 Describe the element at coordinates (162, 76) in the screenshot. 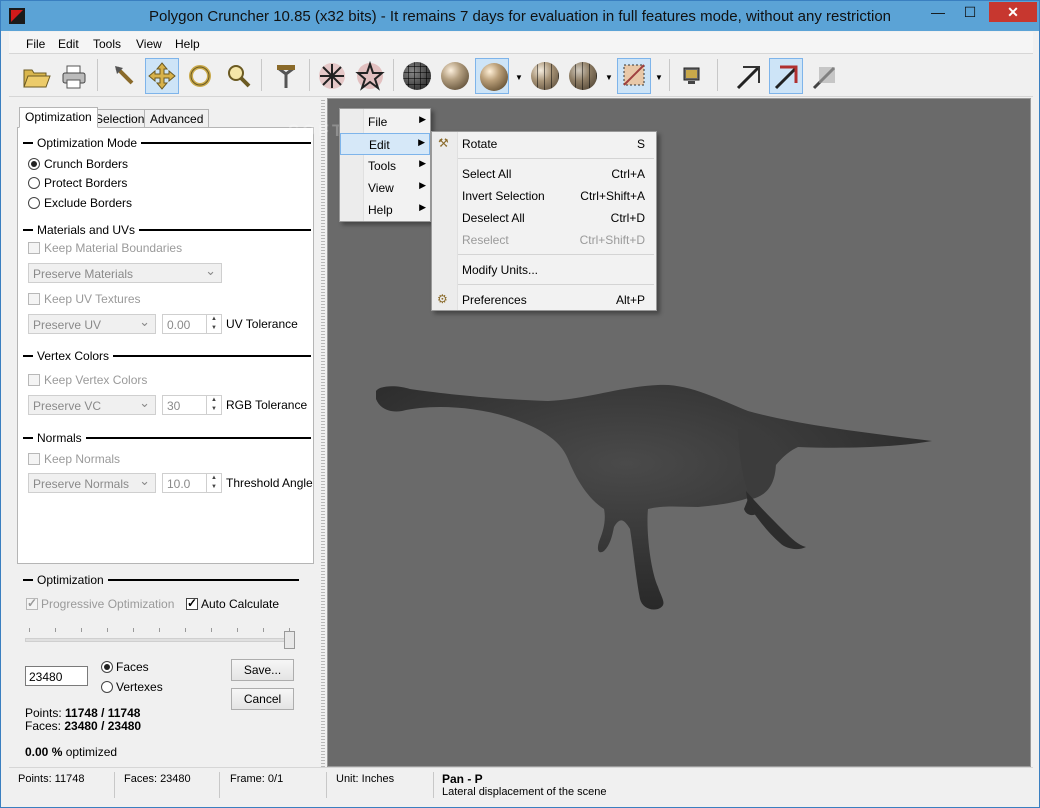

I see `pan-move-icon` at that location.